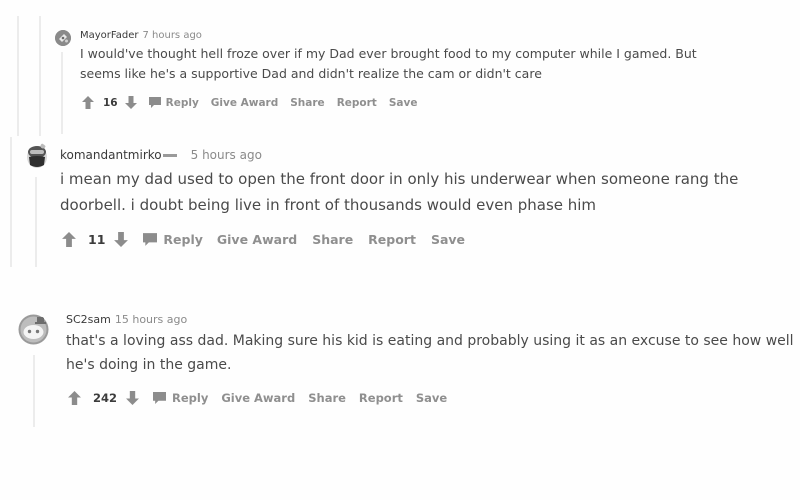  I want to click on comment-actions: 11 Reply Give Award Share Report Save, so click(431, 239).